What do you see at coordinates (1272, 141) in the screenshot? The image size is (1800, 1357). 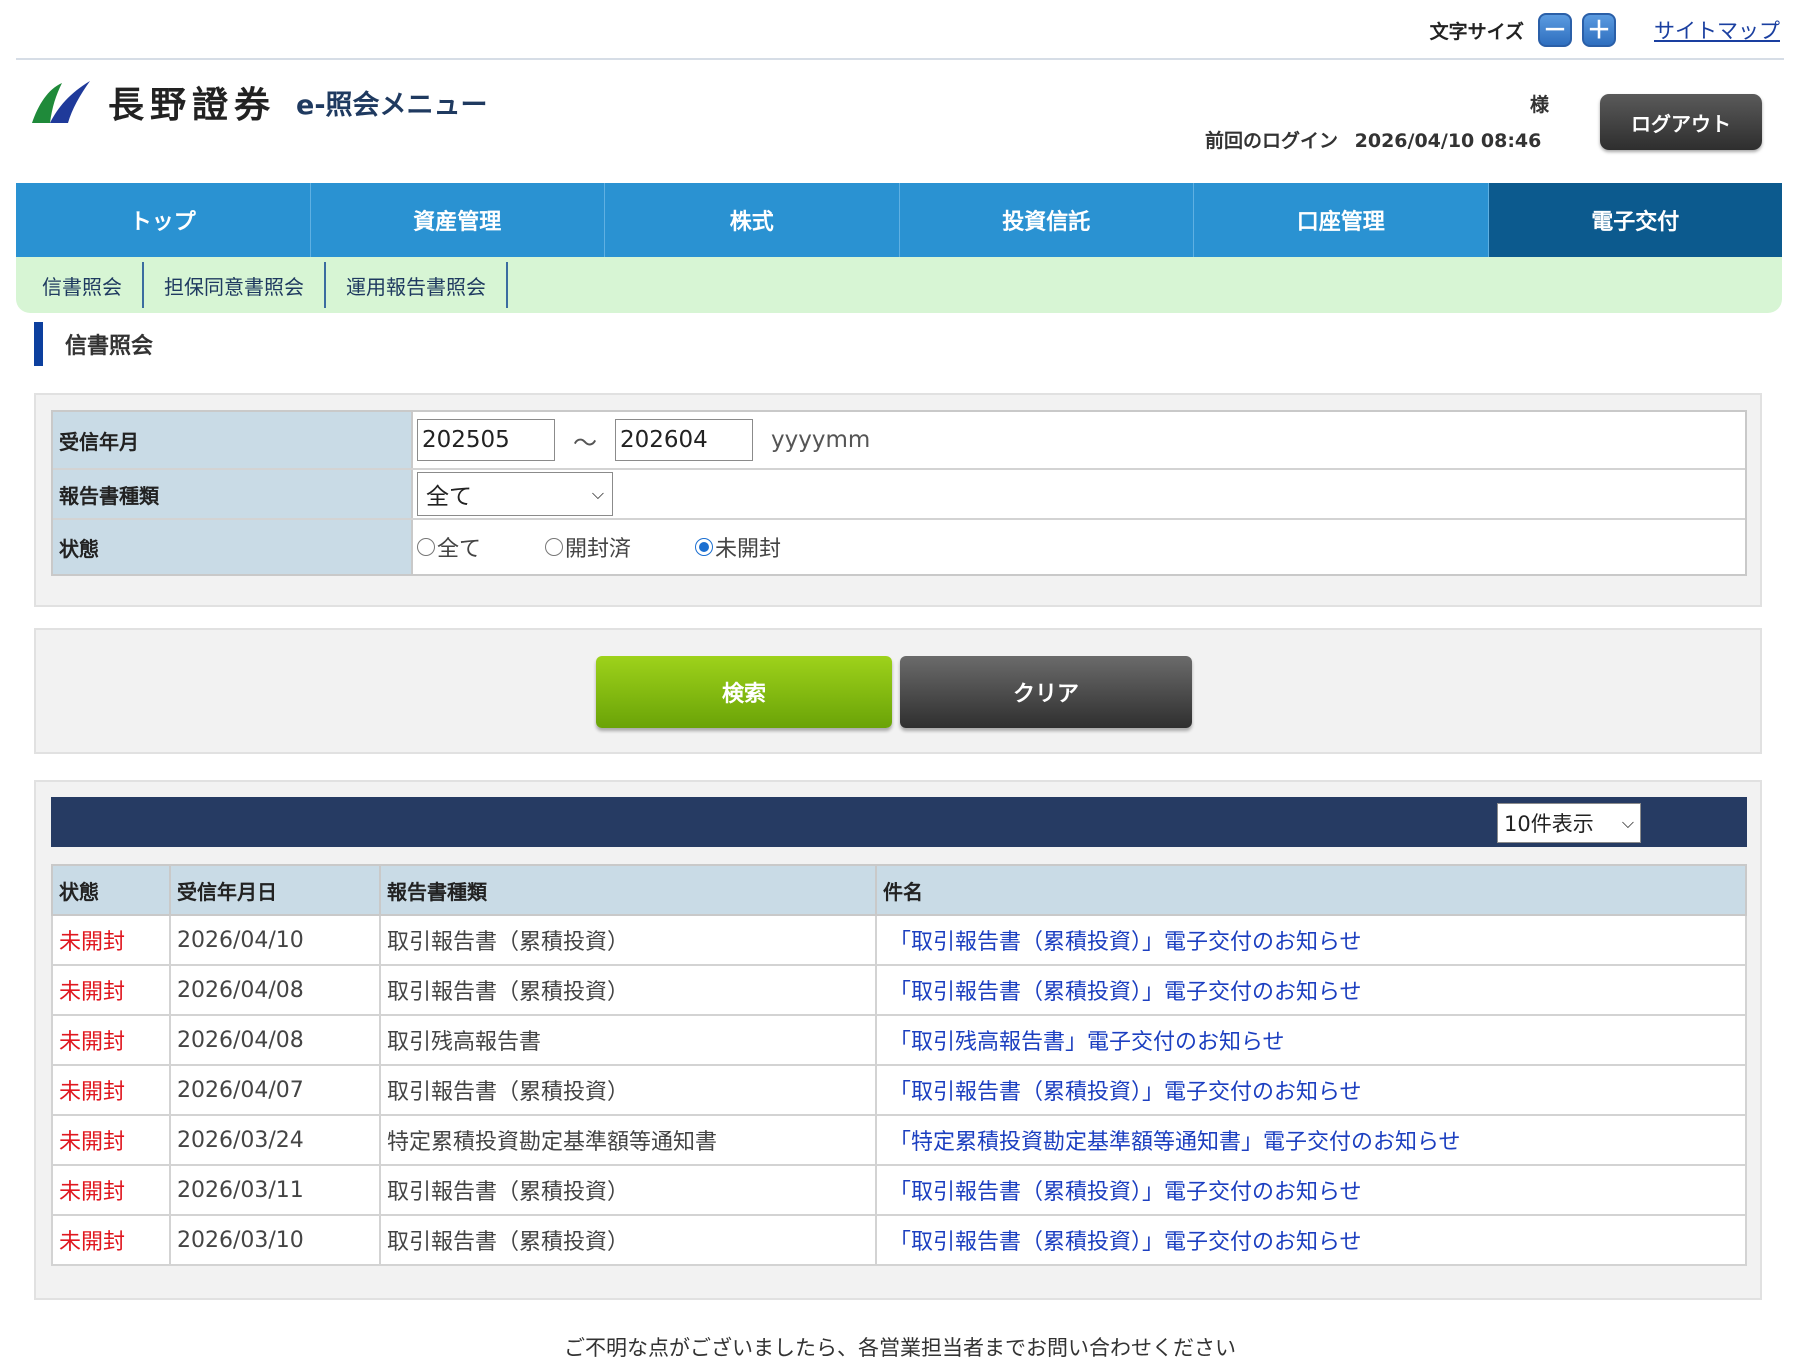 I see `last-login-label: 前回のログイン` at bounding box center [1272, 141].